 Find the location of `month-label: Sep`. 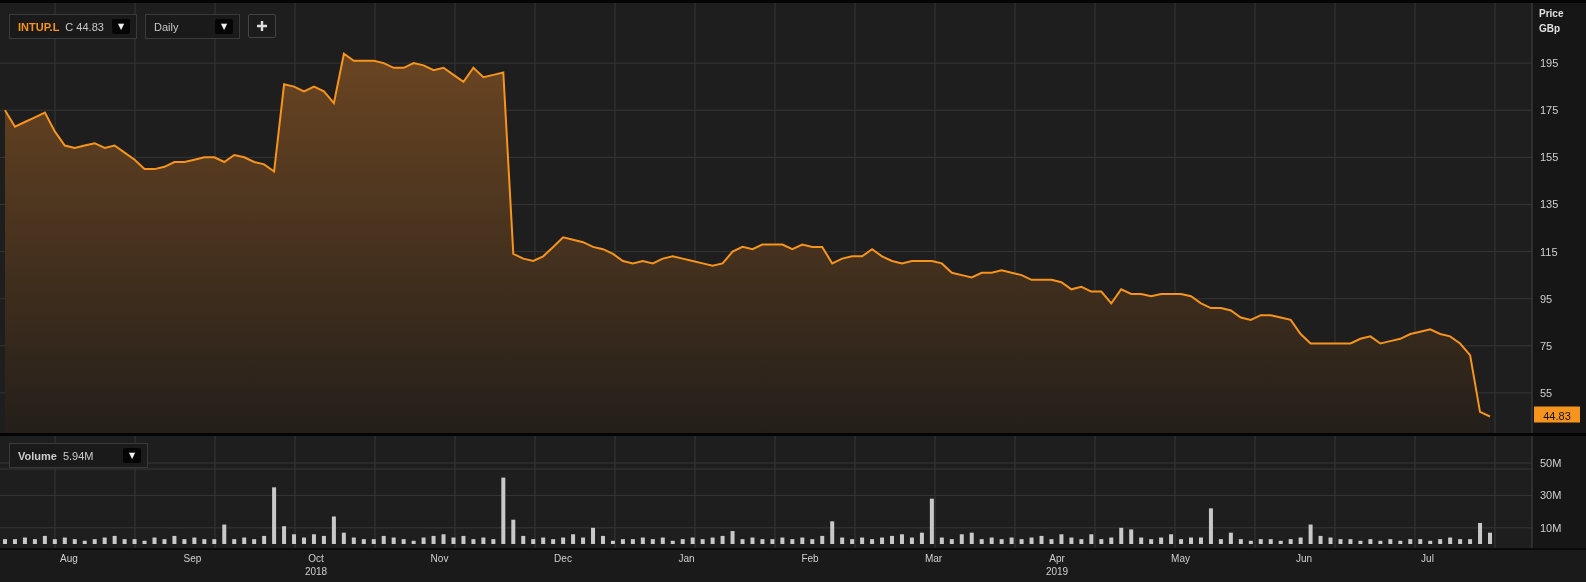

month-label: Sep is located at coordinates (192, 559).